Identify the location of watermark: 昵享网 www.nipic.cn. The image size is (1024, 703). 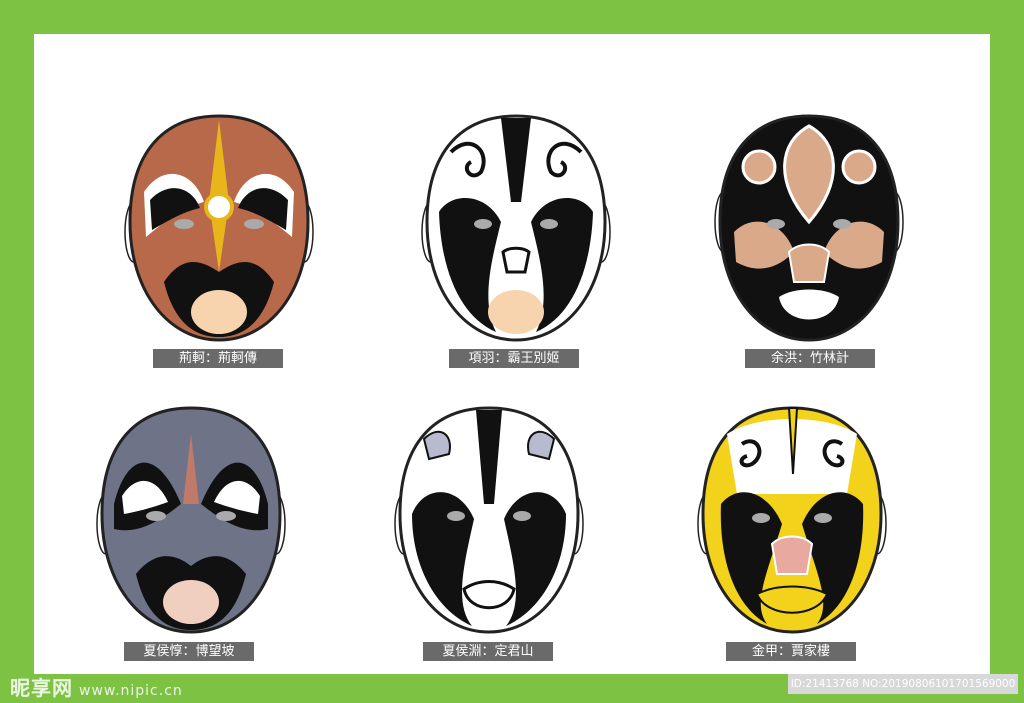
(96, 686).